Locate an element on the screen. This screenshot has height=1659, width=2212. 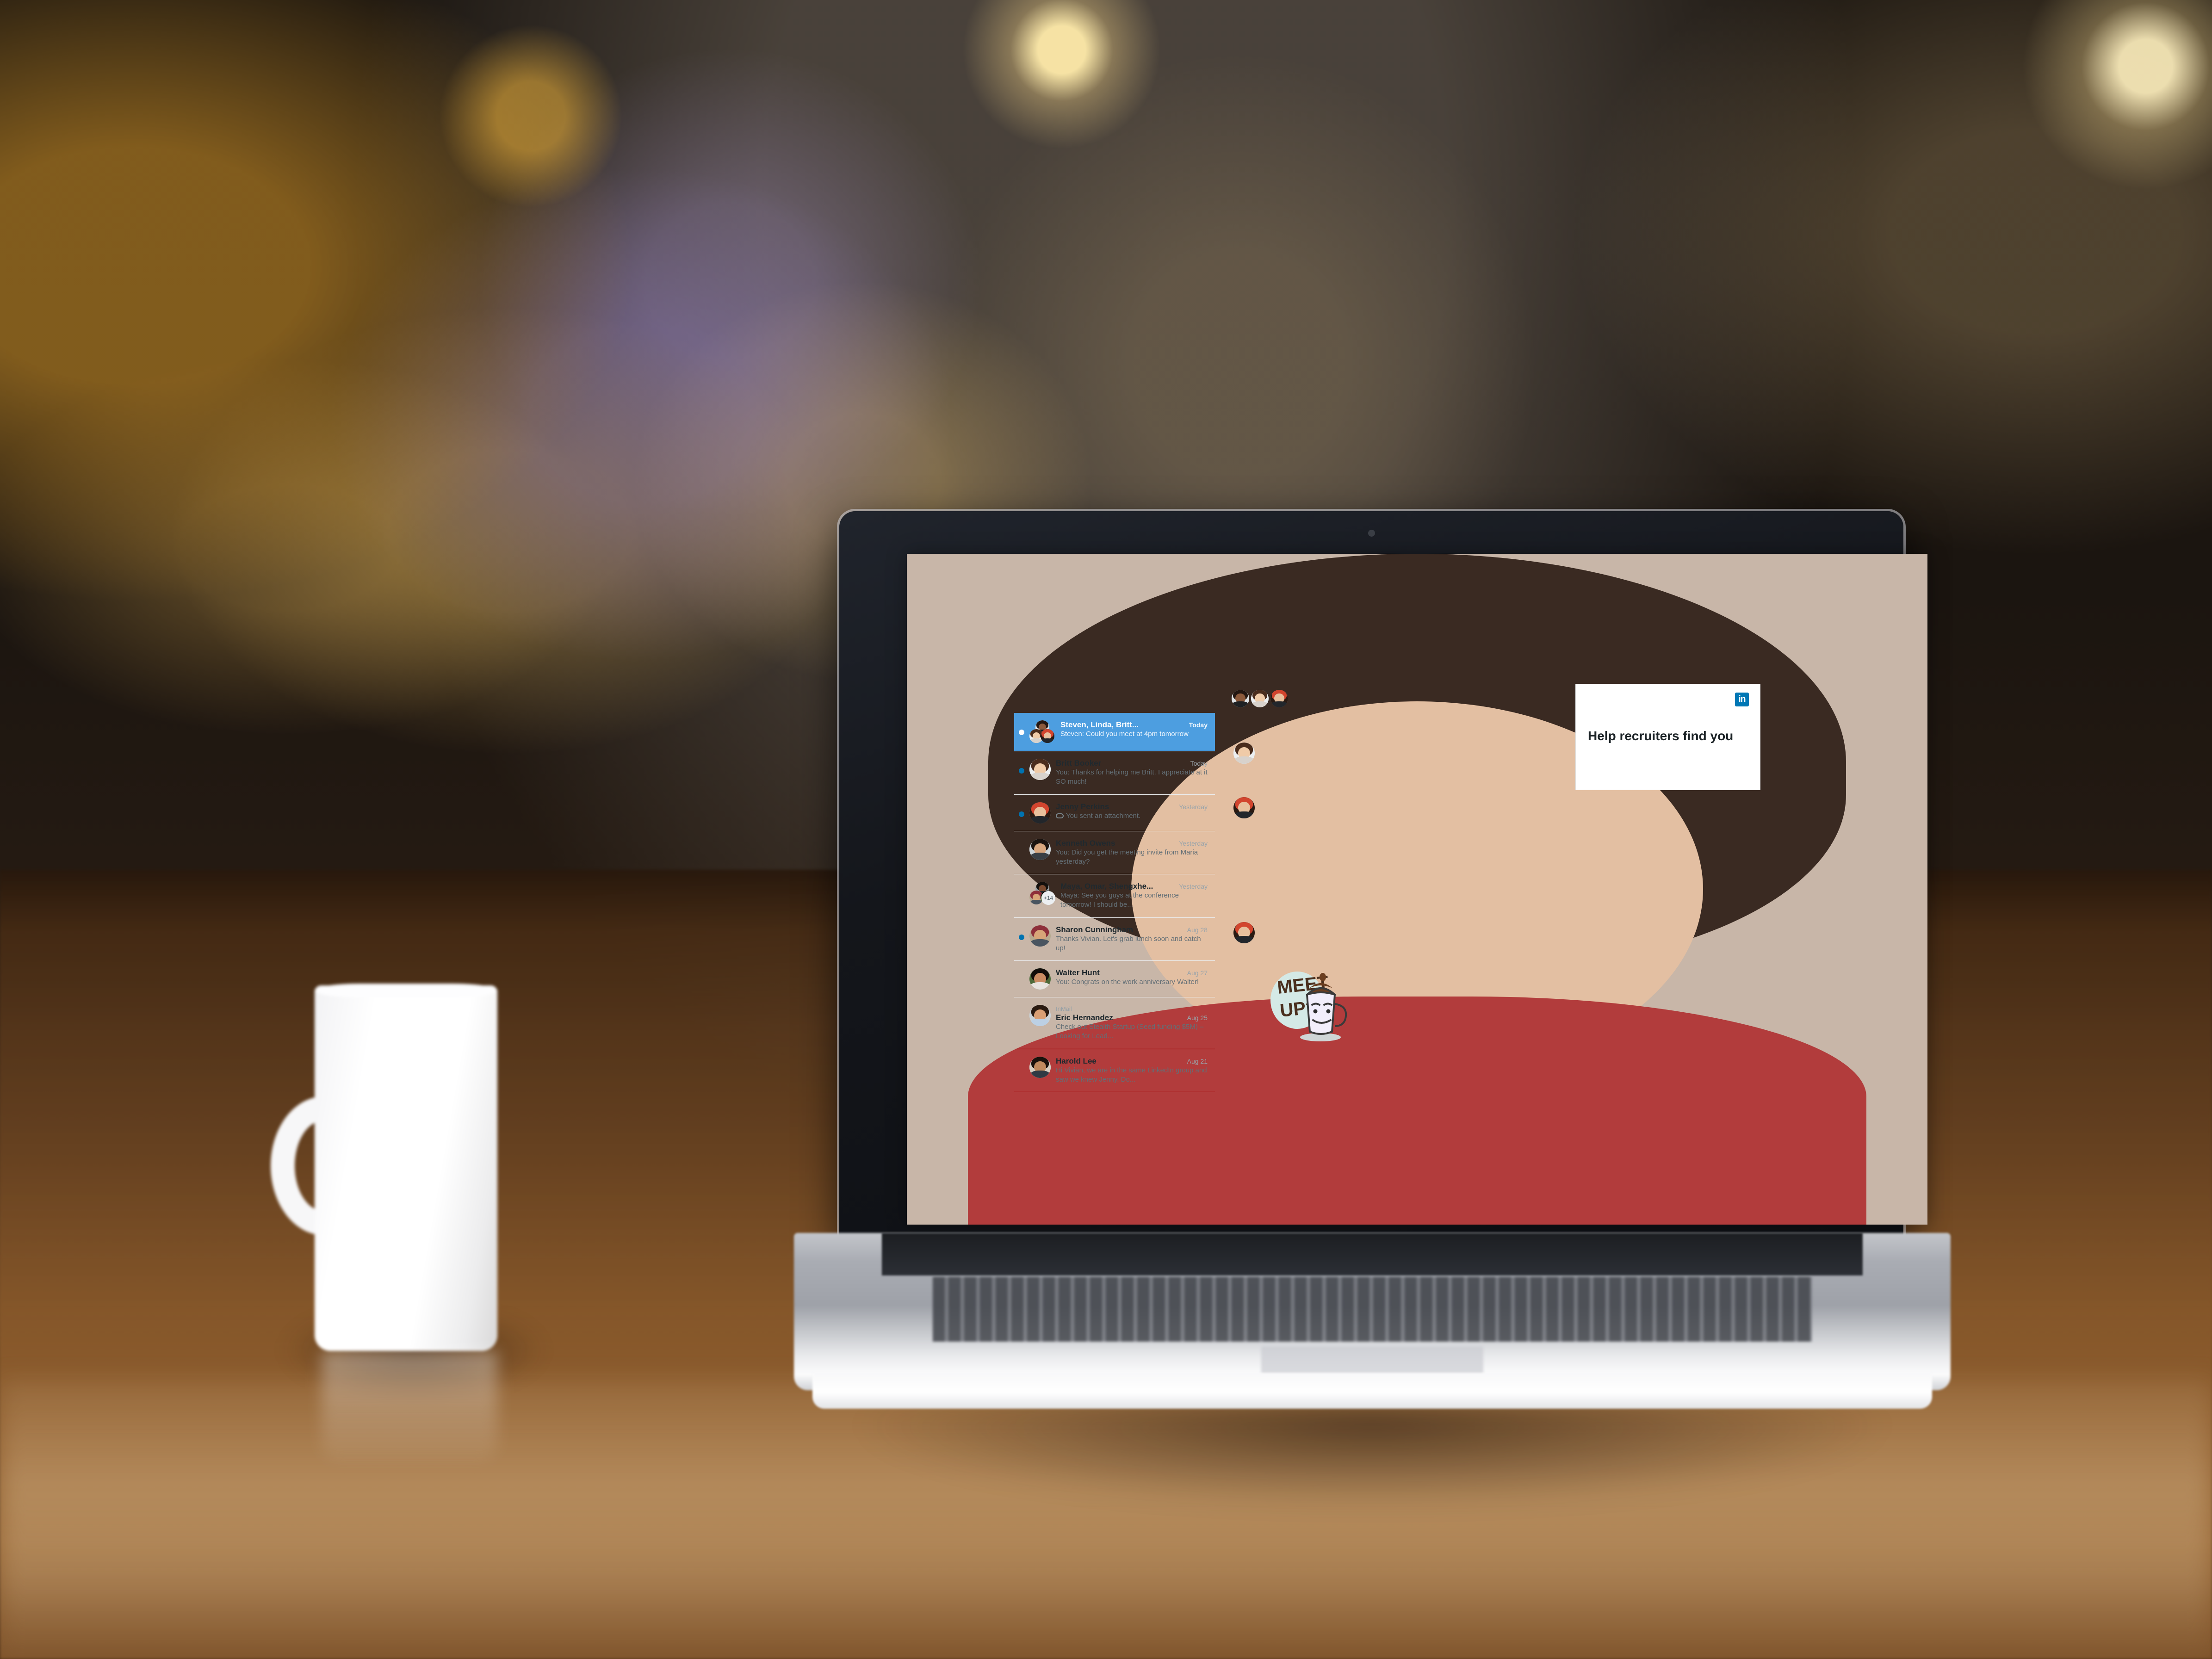
mug-body is located at coordinates (406, 1168).